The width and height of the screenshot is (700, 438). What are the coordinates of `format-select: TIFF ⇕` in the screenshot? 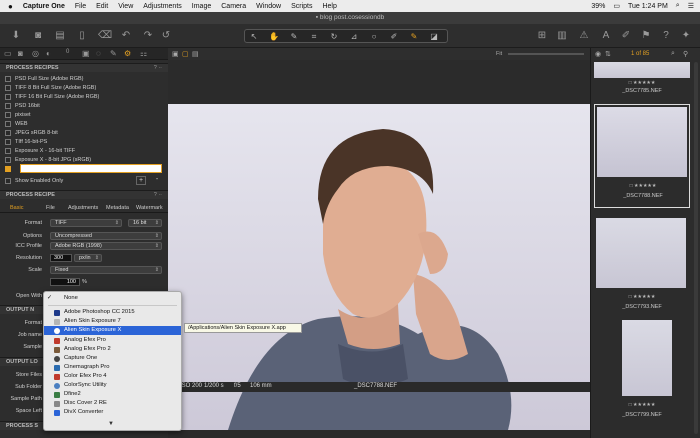 It's located at (86, 223).